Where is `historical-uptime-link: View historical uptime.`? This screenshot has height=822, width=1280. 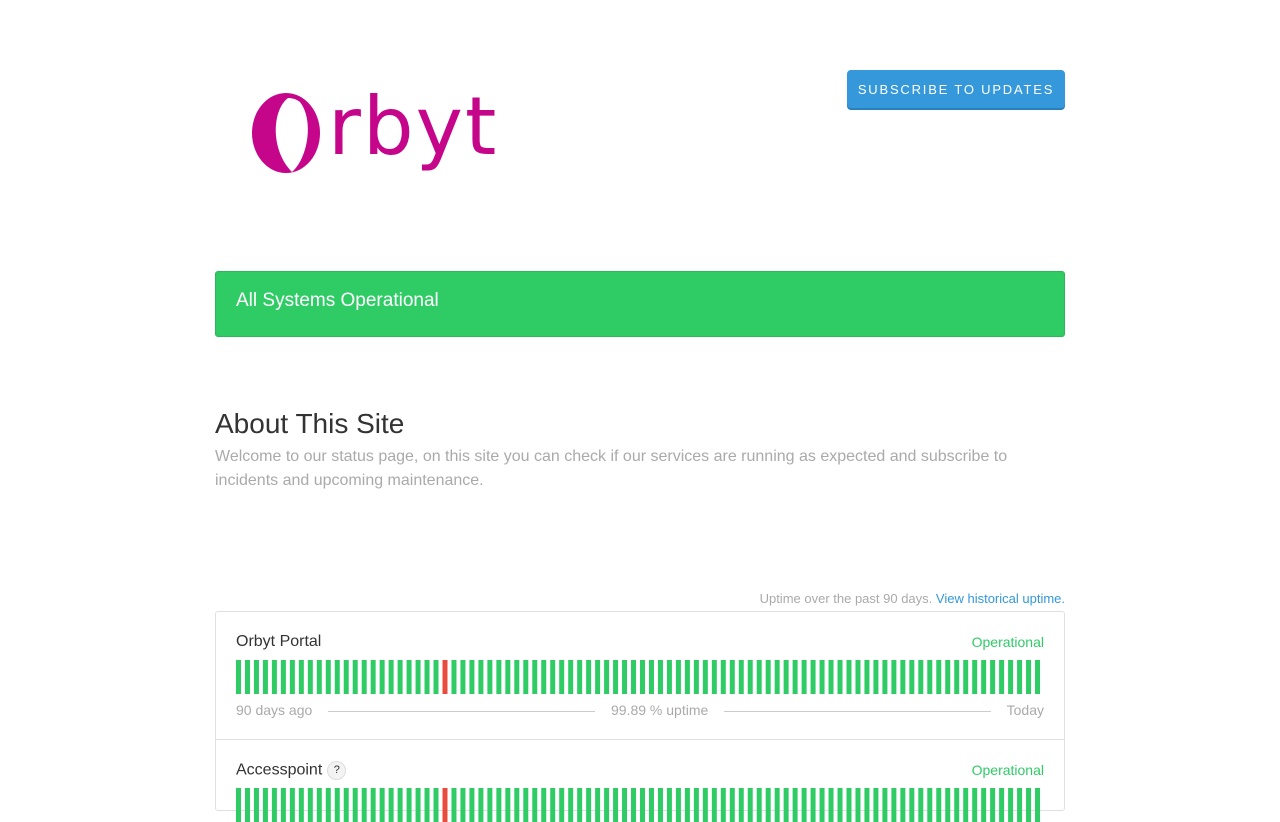
historical-uptime-link: View historical uptime. is located at coordinates (1000, 598).